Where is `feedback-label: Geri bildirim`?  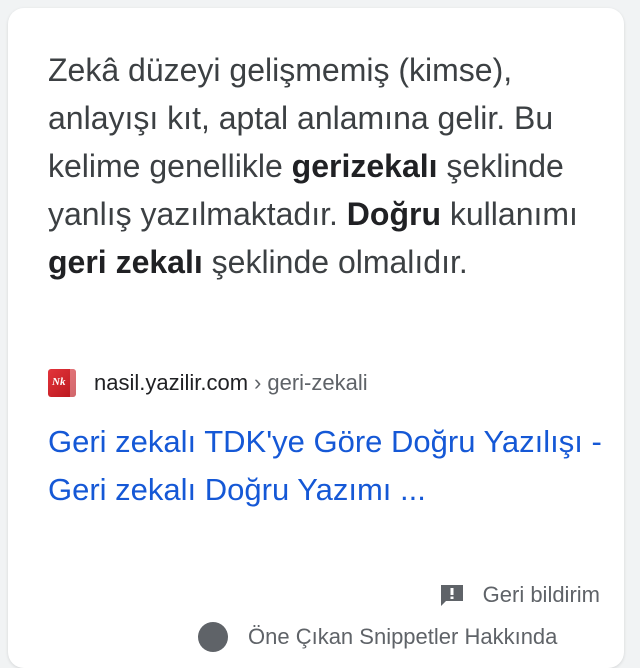
feedback-label: Geri bildirim is located at coordinates (541, 594).